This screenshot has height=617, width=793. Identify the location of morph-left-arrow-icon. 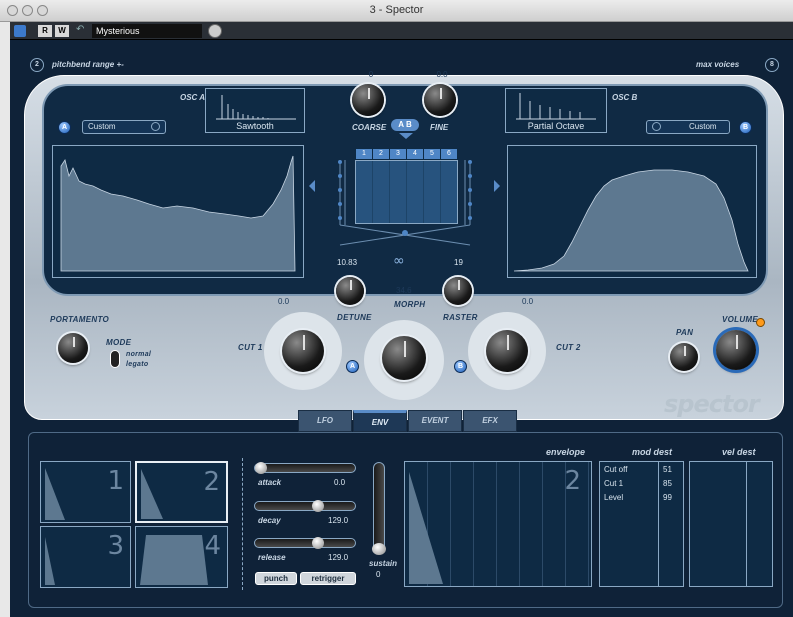
(312, 186).